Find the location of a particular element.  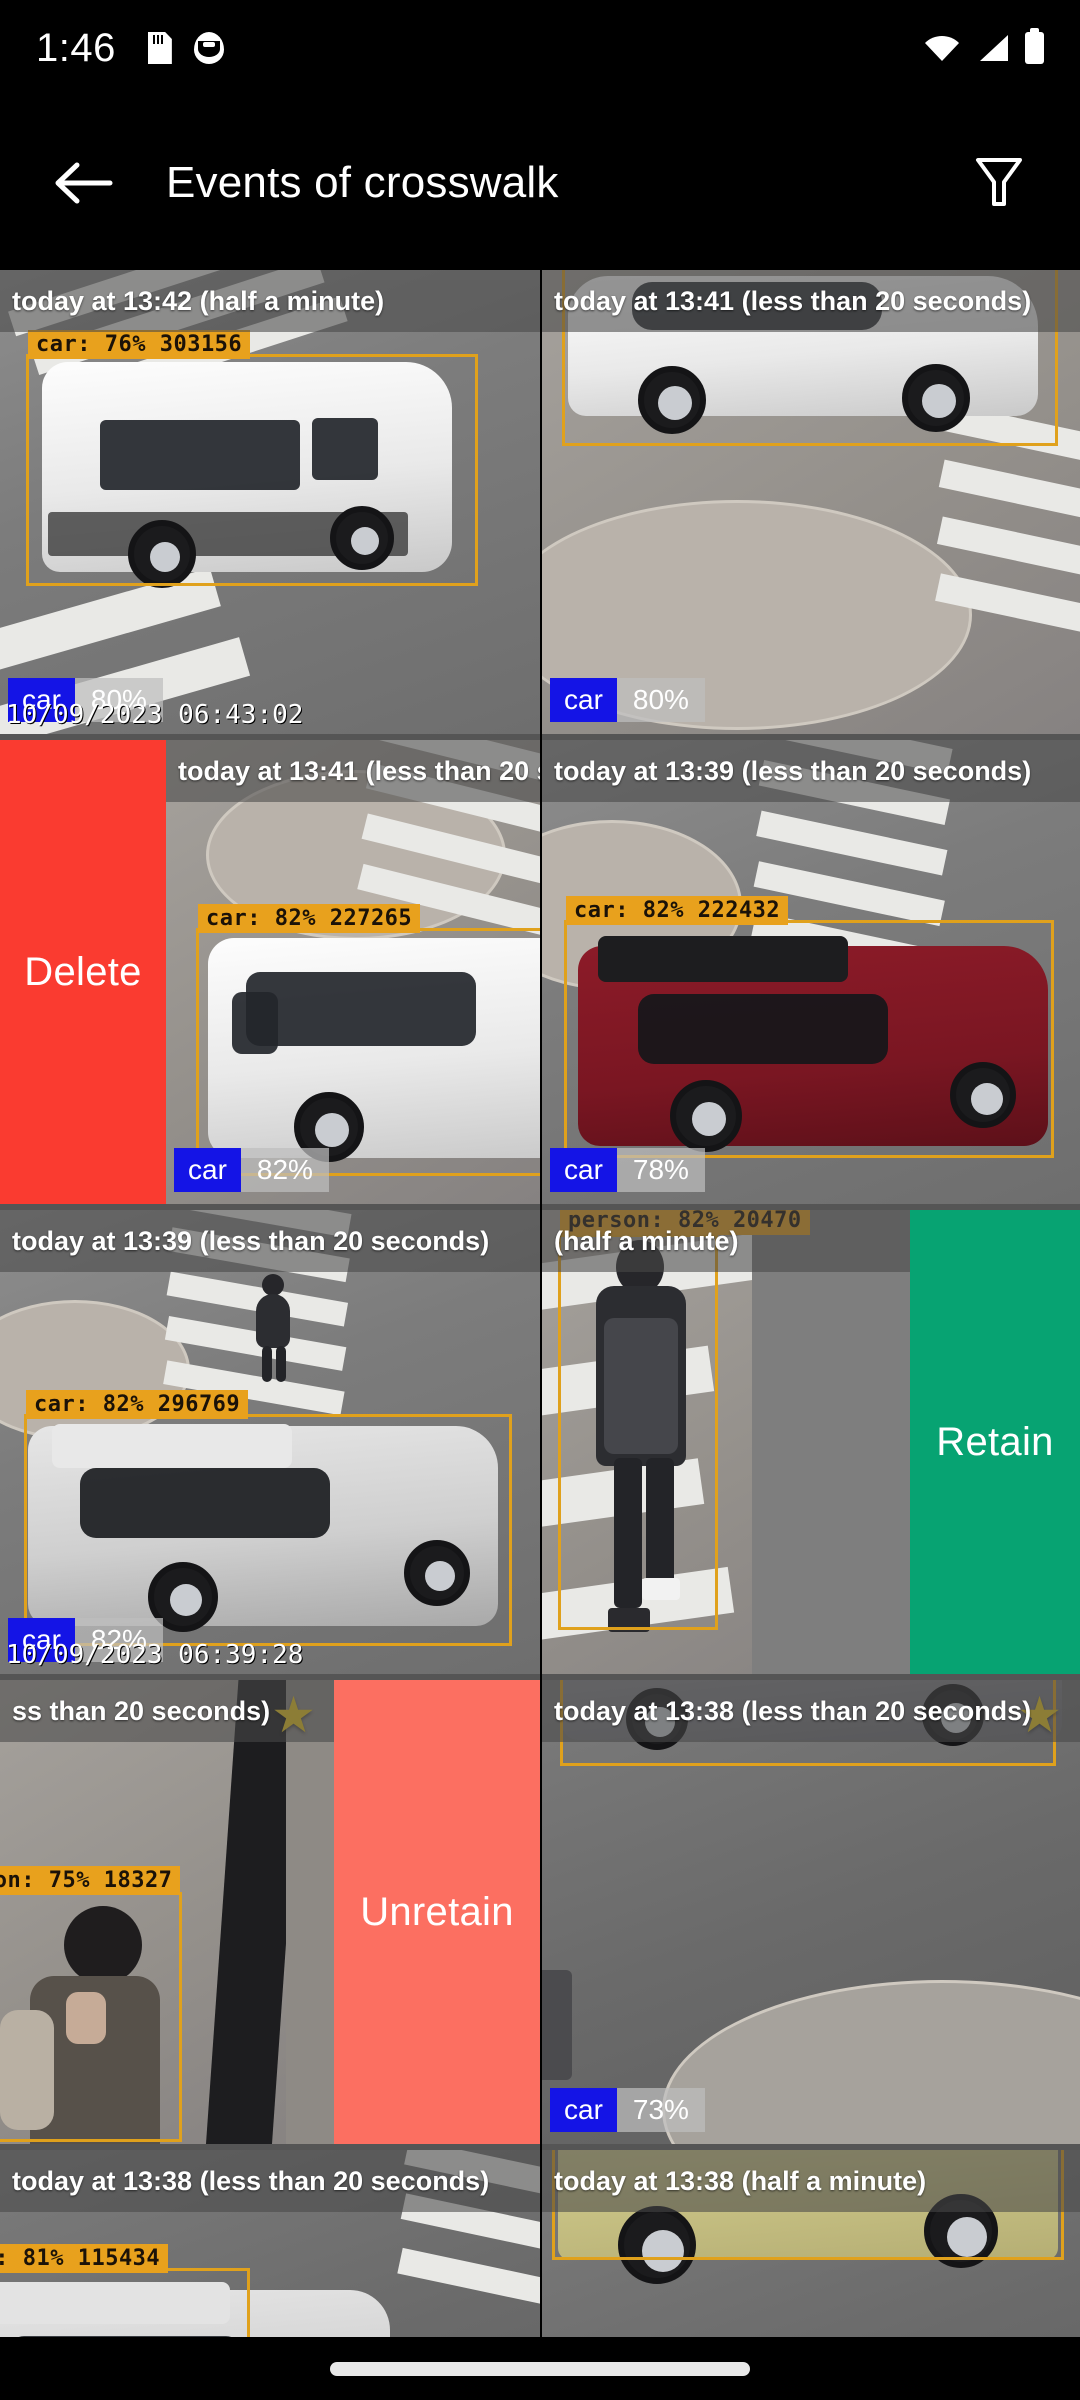

delete-action-label: Delete is located at coordinates (83, 971).